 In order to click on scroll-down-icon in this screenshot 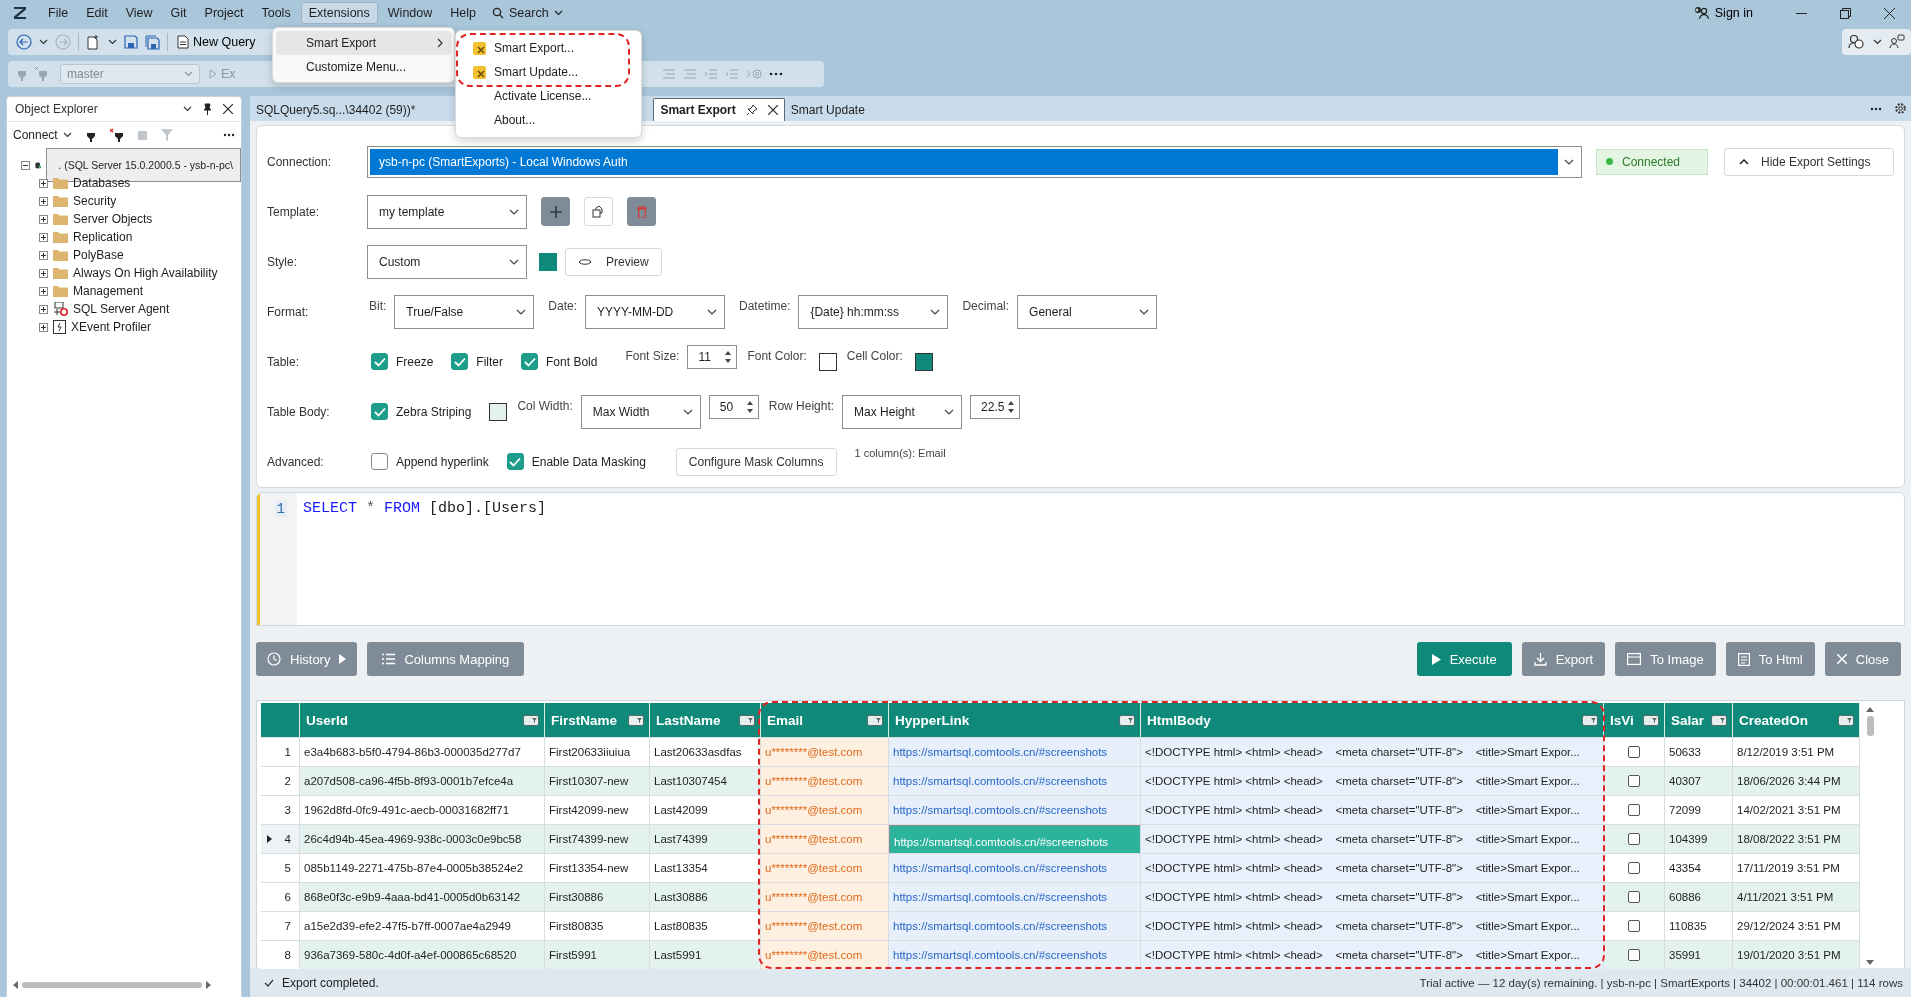, I will do `click(1870, 962)`.